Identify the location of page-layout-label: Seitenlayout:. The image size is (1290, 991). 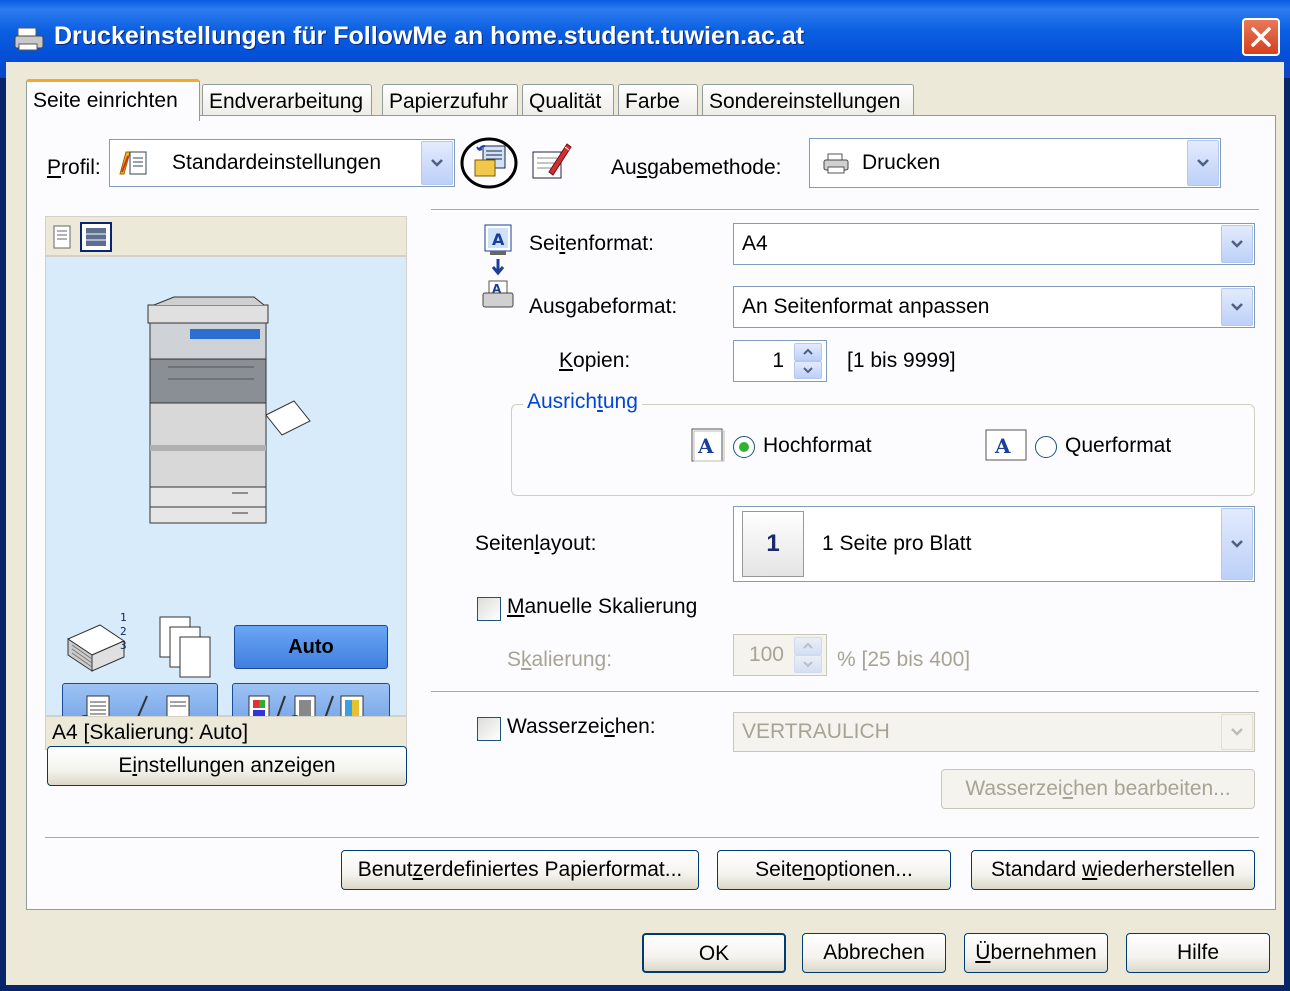
(536, 543).